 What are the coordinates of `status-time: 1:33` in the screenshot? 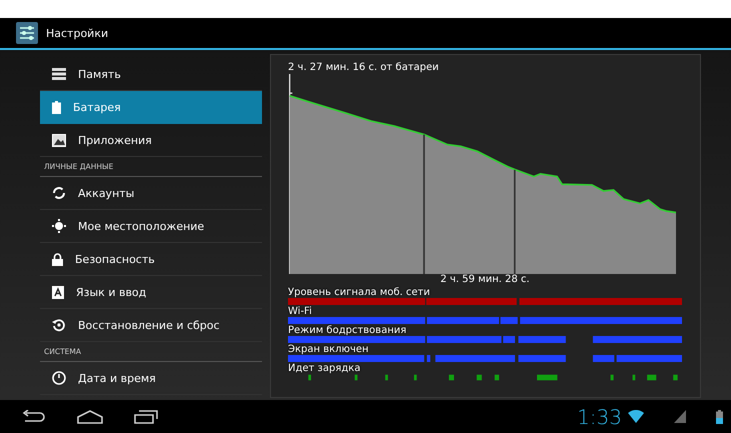 It's located at (599, 416).